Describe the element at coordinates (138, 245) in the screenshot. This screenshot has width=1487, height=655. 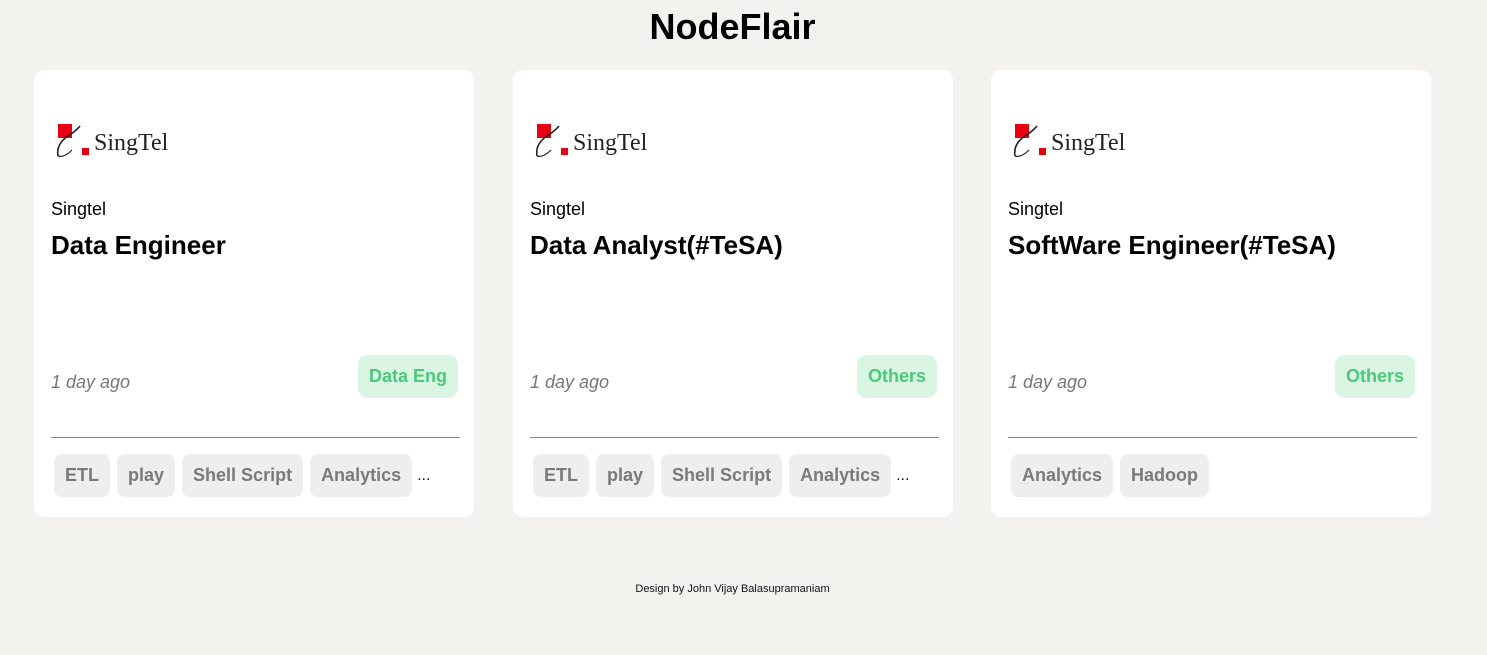
I see `job-title: Data Engineer` at that location.